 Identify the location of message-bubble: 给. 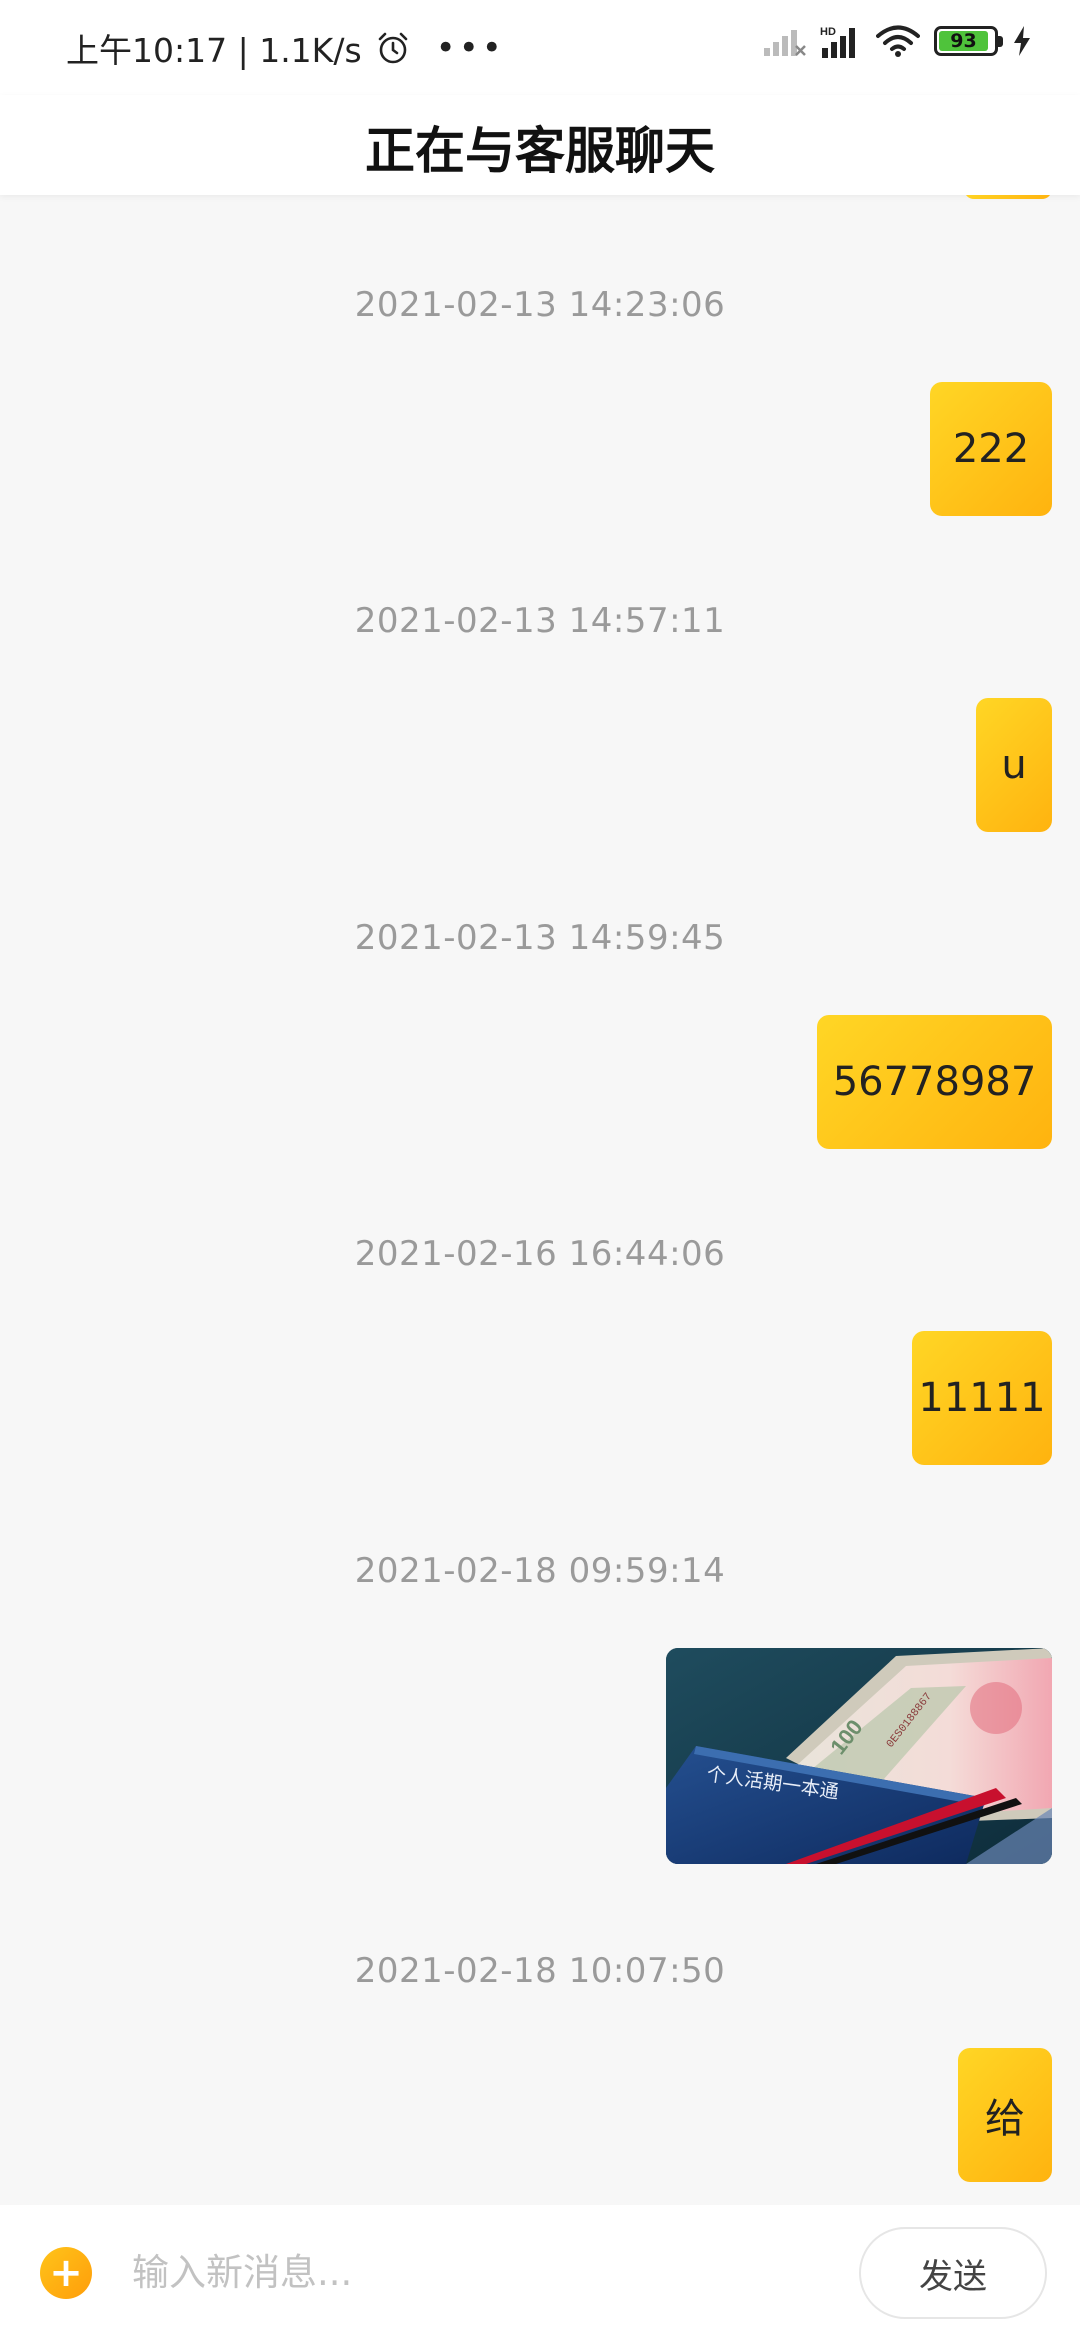
(1005, 2115).